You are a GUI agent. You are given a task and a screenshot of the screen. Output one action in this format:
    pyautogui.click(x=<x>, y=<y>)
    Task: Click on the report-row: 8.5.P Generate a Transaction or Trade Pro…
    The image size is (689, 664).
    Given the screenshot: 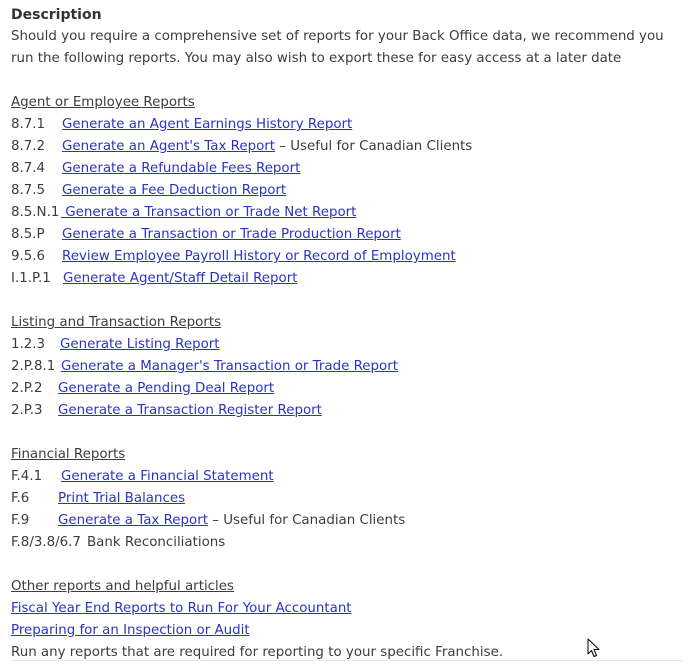 What is the action you would take?
    pyautogui.click(x=347, y=235)
    